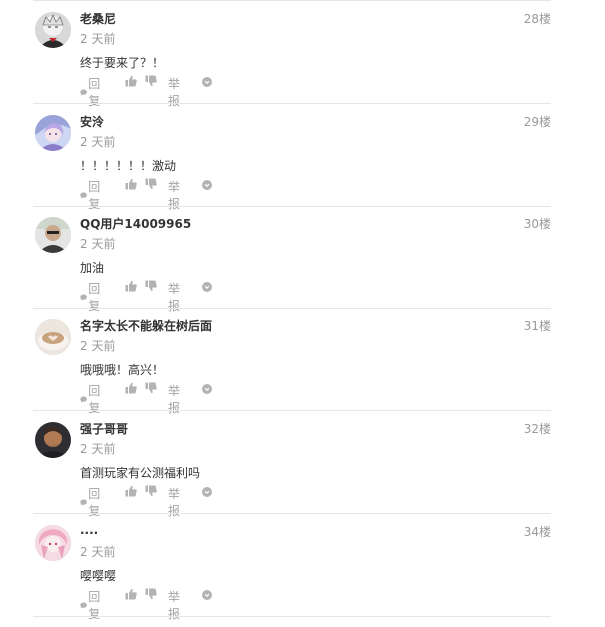  Describe the element at coordinates (537, 532) in the screenshot. I see `floor-number: 34楼` at that location.